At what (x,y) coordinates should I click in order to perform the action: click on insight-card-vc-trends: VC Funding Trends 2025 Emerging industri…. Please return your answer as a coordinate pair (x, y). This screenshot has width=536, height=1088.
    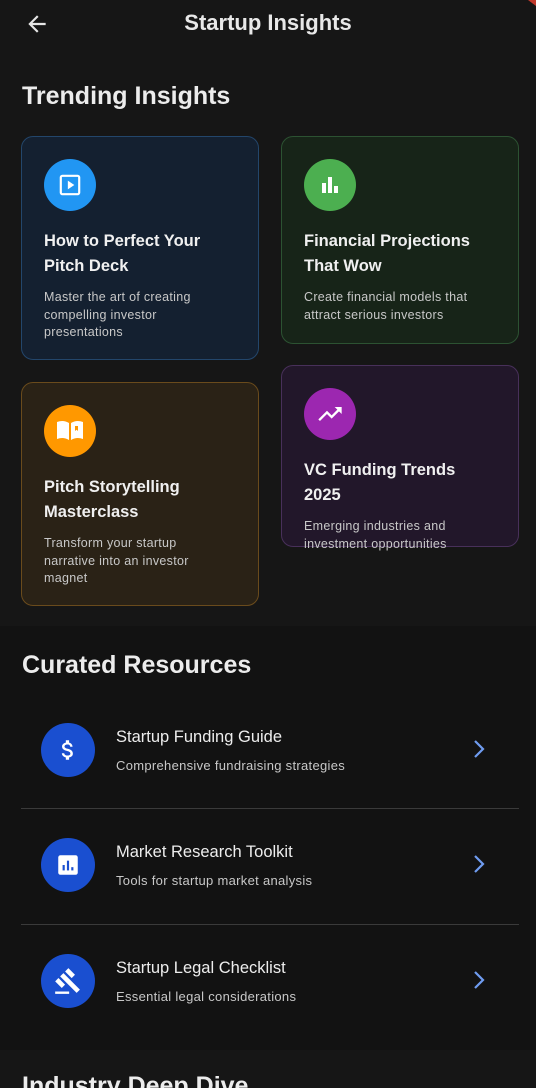
    Looking at the image, I should click on (400, 458).